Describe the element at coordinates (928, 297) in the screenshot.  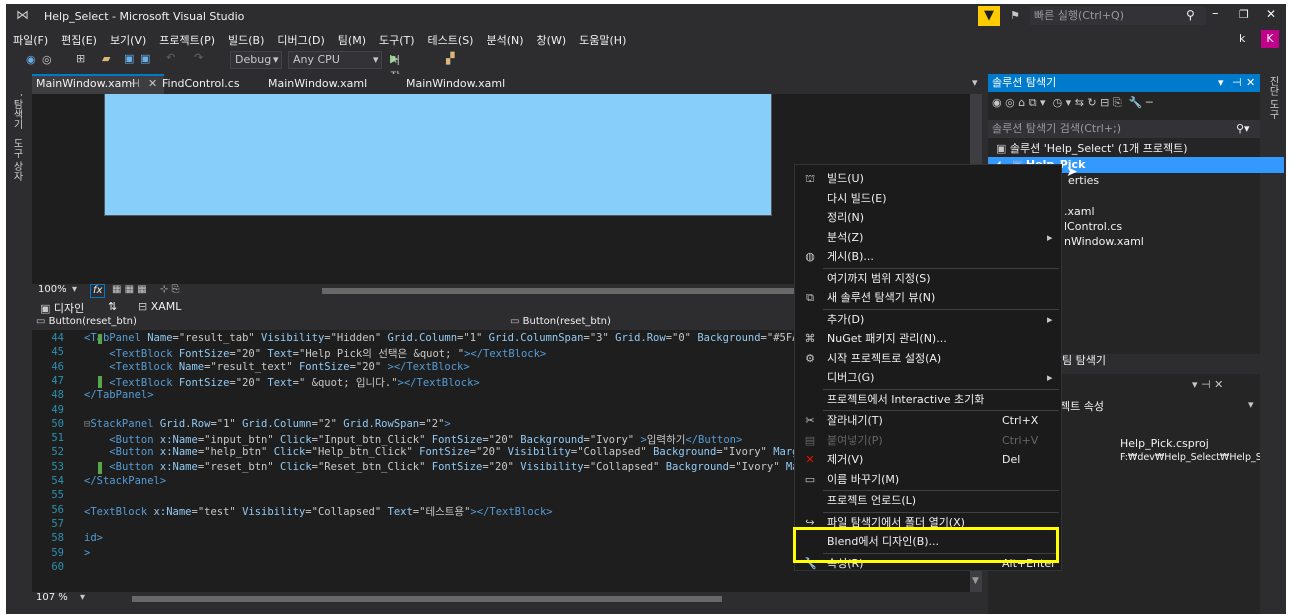
I see `context-menu-item: ⧉ 새 솔루션 탐색기 뷰(N)` at that location.